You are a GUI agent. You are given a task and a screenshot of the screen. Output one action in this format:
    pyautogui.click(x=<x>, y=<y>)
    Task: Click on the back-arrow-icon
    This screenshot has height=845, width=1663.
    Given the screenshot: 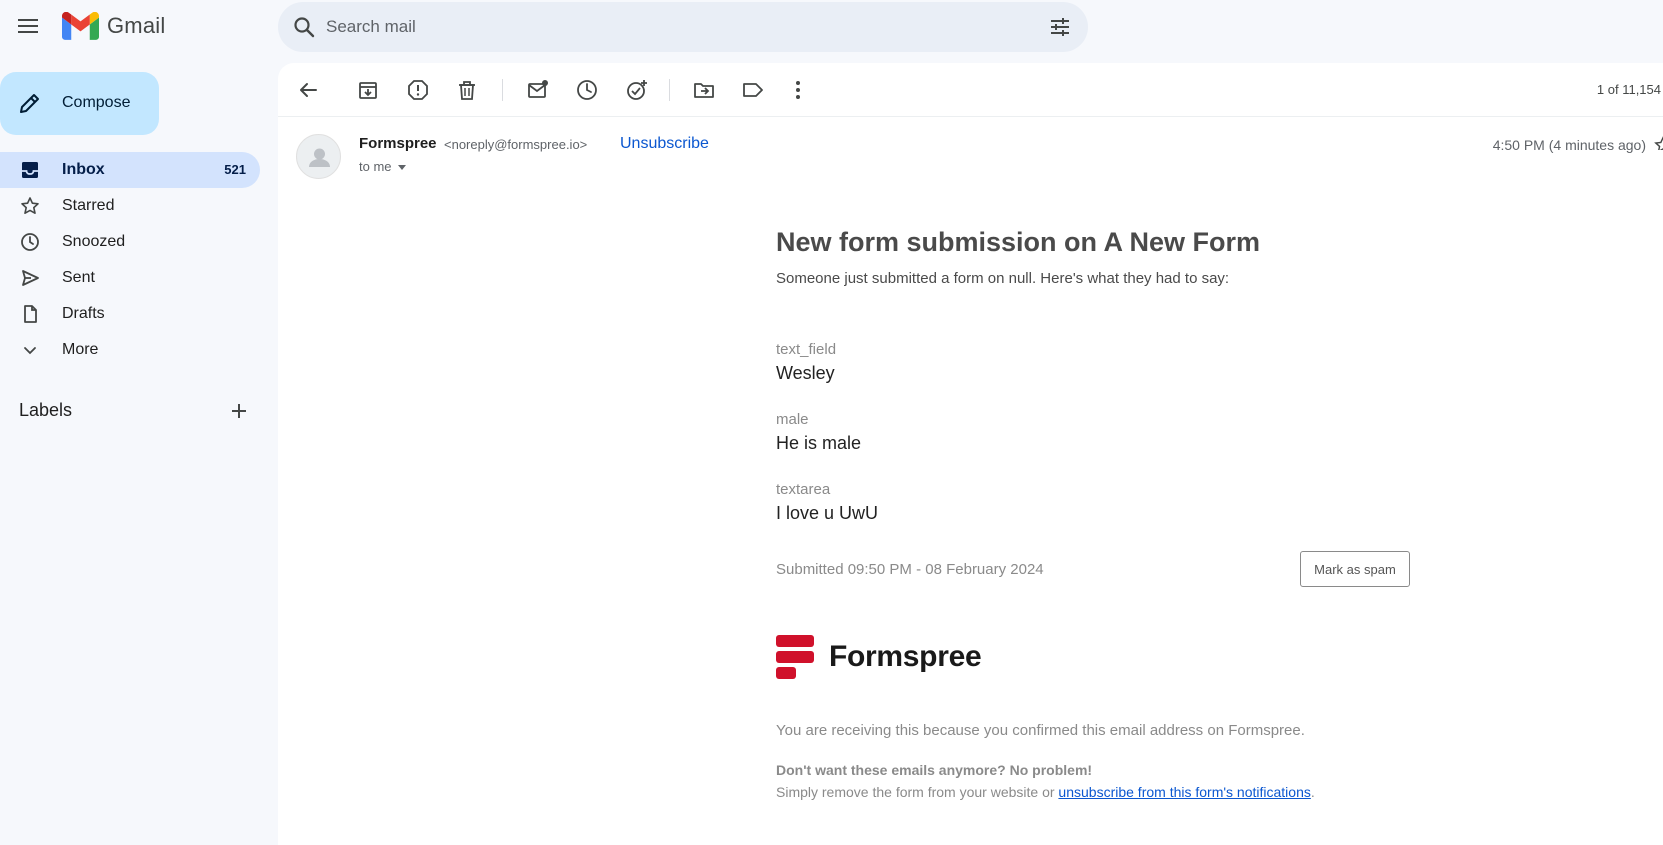 What is the action you would take?
    pyautogui.click(x=308, y=90)
    